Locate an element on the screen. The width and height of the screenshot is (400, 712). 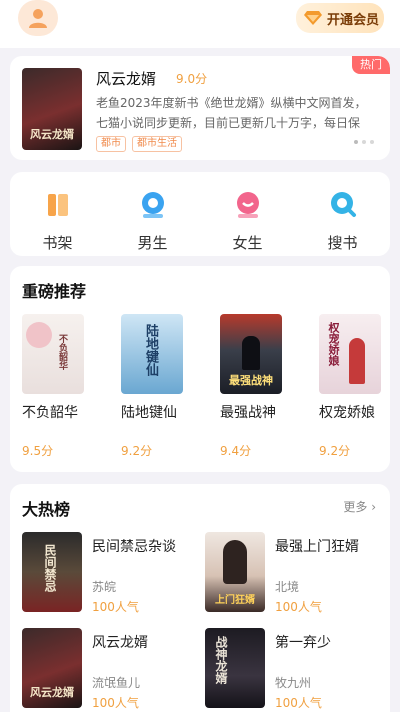
book-cover: 陆地键仙 is located at coordinates (152, 354).